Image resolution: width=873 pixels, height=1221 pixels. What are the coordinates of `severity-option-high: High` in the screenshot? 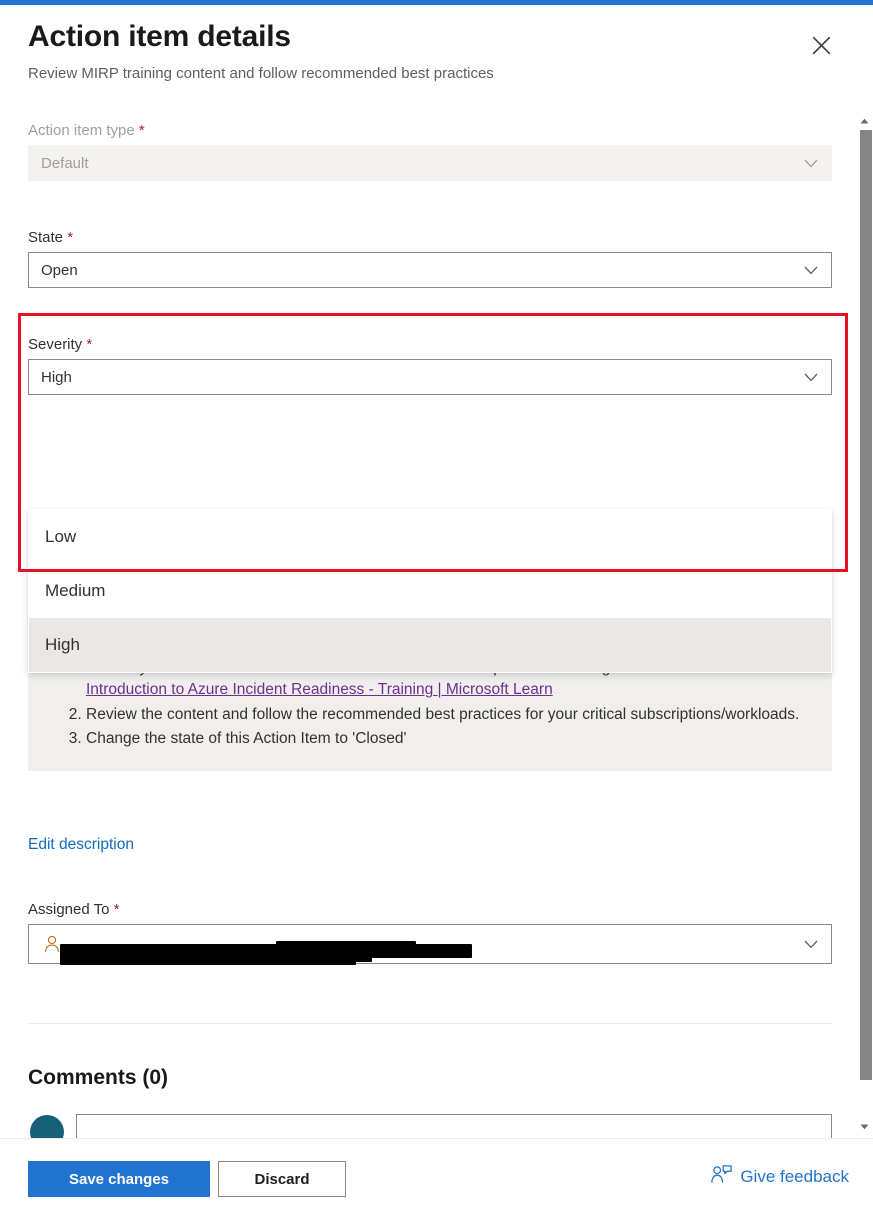 It's located at (430, 645).